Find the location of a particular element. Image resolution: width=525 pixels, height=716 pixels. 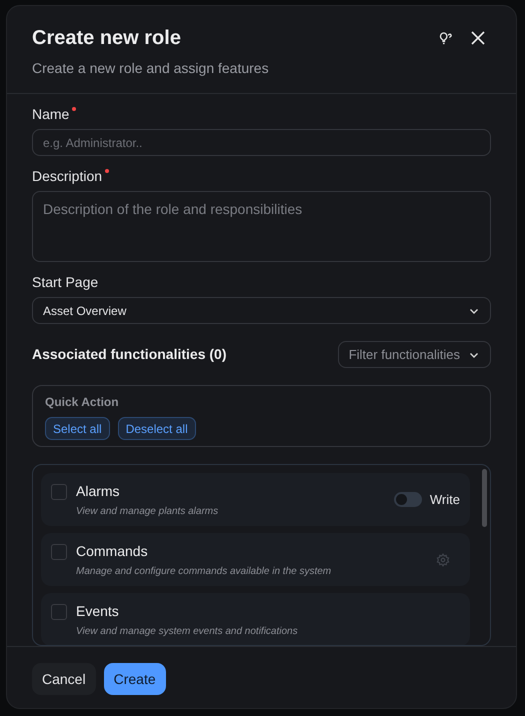

lightbulb-help-icon is located at coordinates (445, 38).